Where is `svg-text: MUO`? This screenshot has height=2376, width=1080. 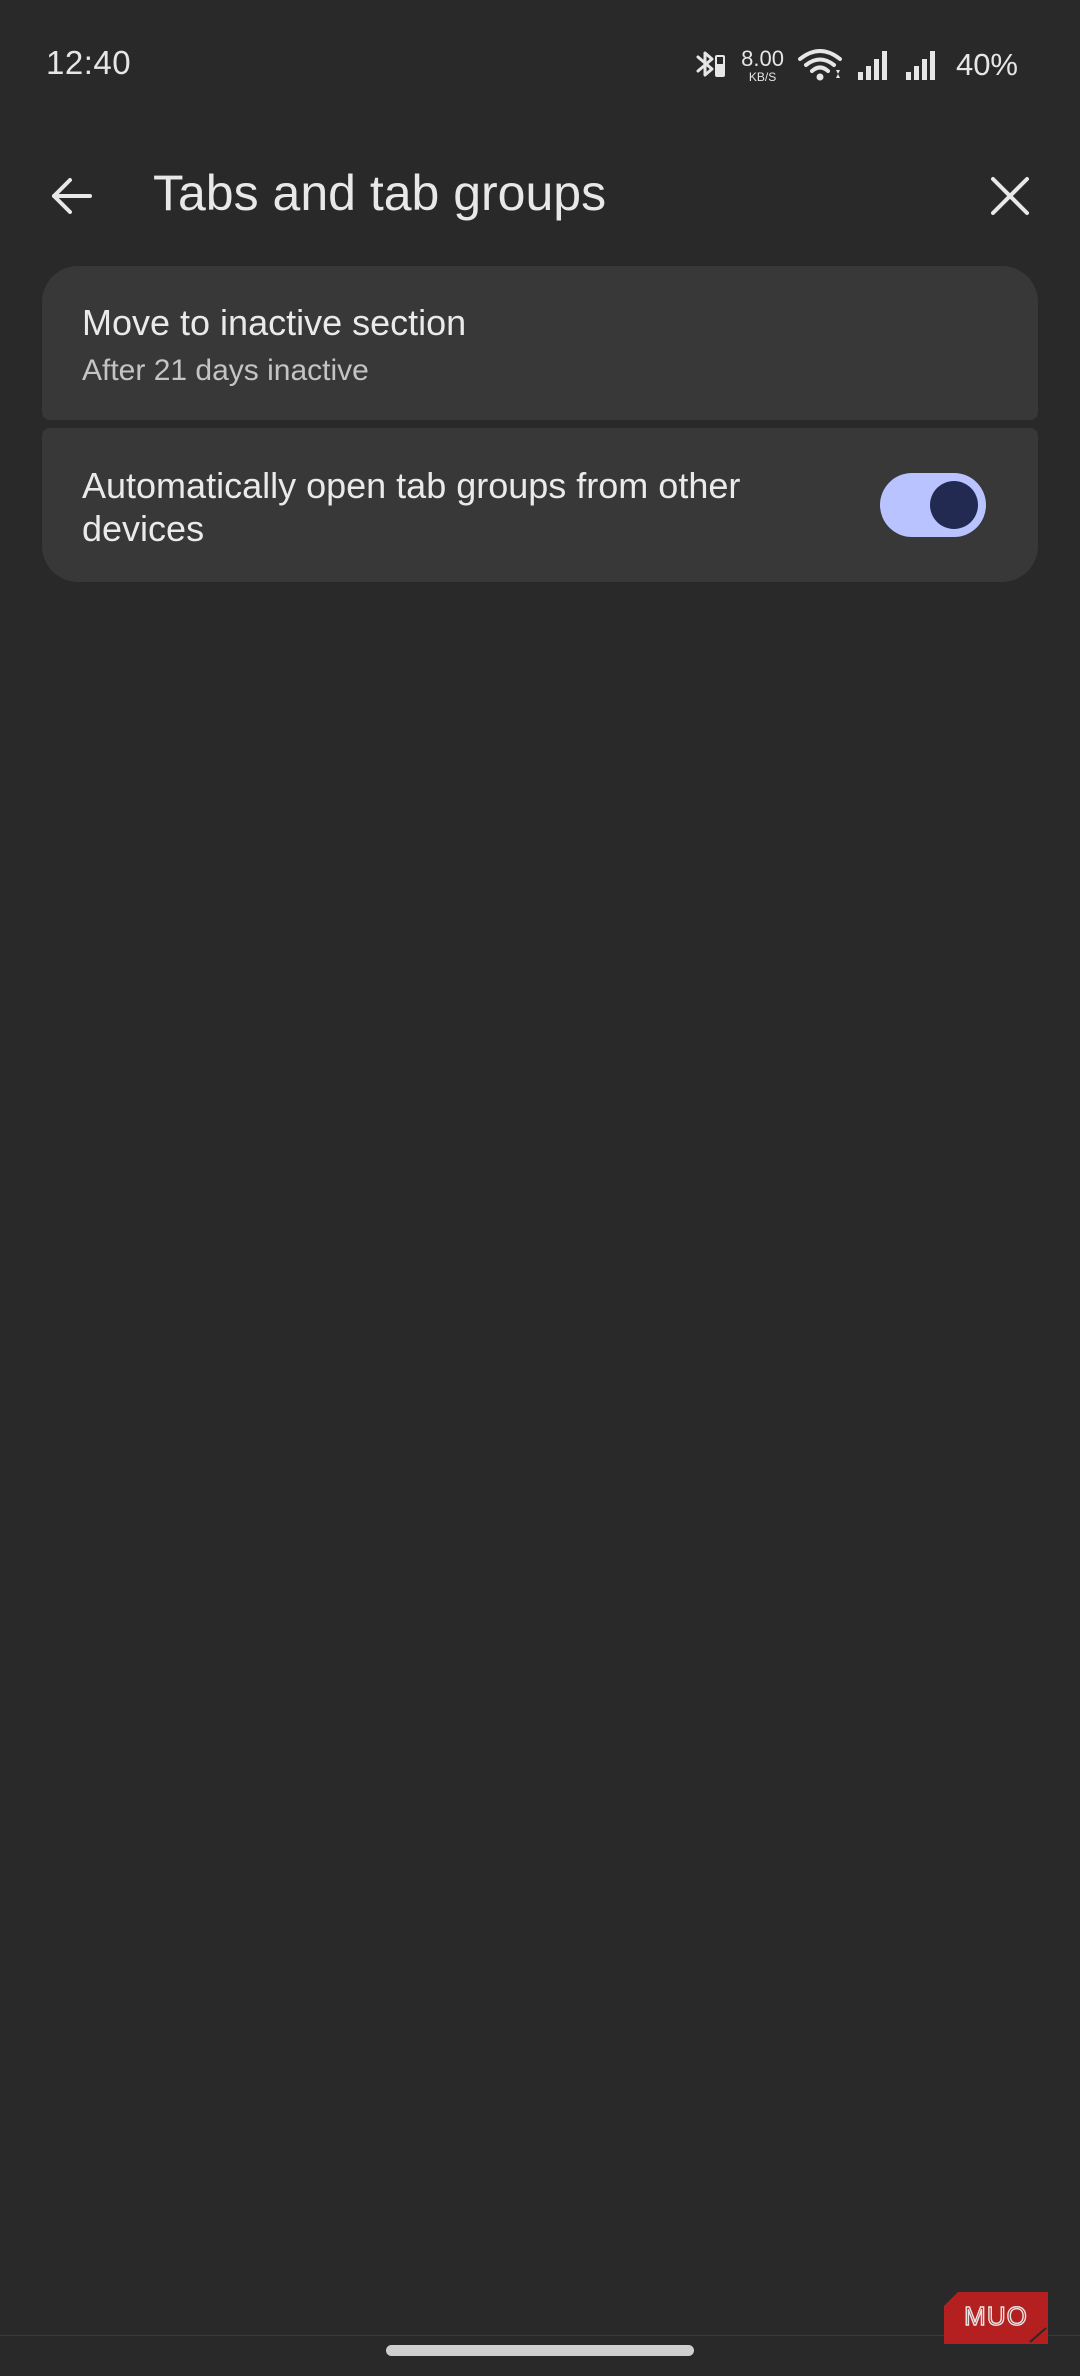 svg-text: MUO is located at coordinates (996, 2316).